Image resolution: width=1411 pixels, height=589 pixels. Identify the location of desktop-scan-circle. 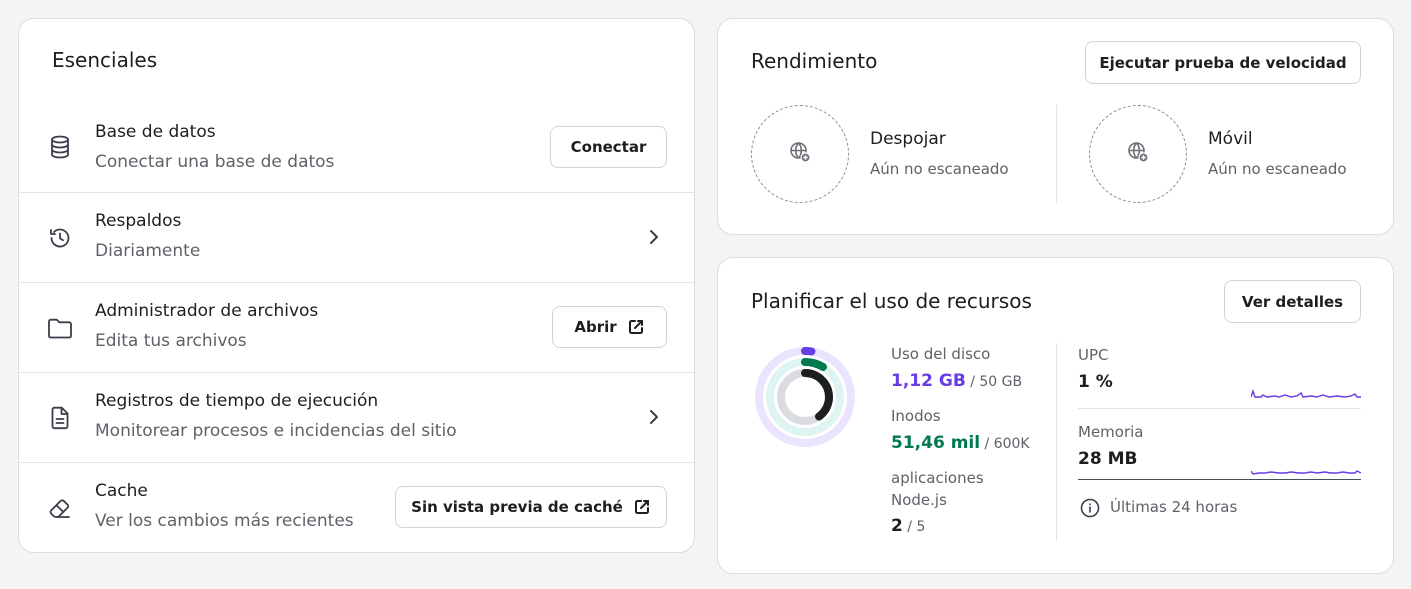
(800, 154).